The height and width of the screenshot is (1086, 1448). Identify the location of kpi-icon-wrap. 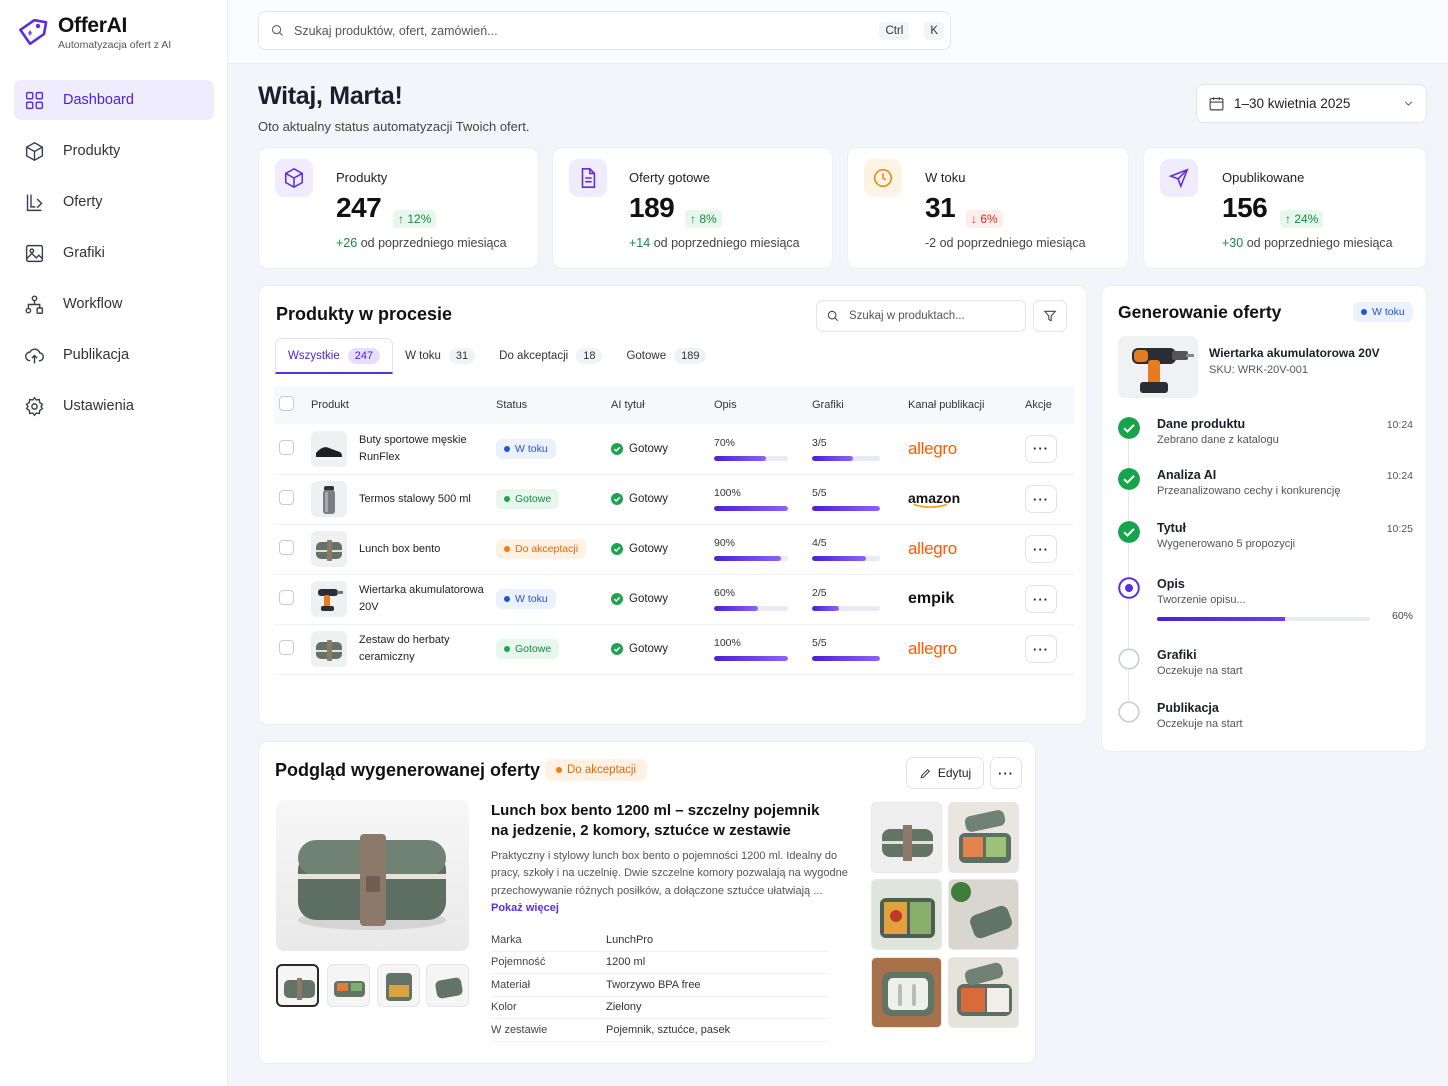
(588, 178).